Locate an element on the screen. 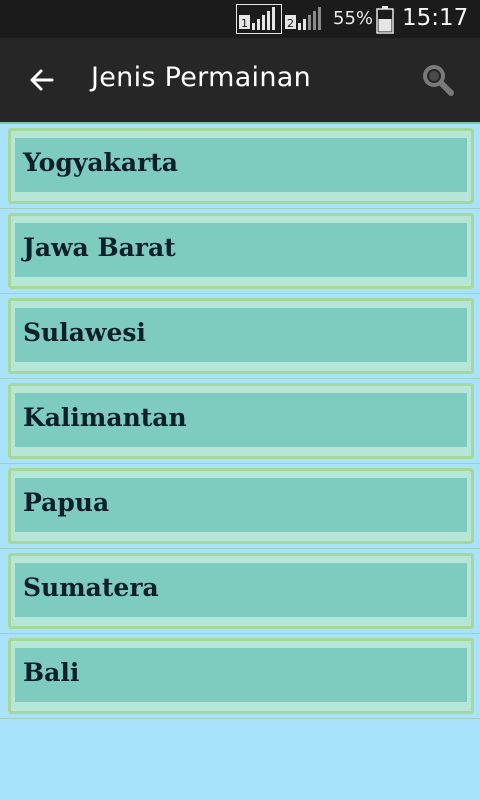  app-bar: Jenis Permainan is located at coordinates (240, 80).